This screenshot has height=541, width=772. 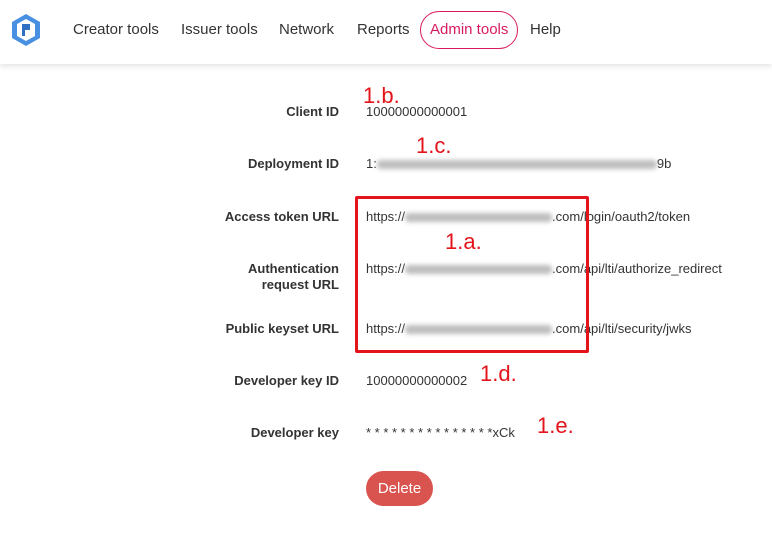 I want to click on auth-request-url-label-line1: Authentication, so click(x=293, y=268).